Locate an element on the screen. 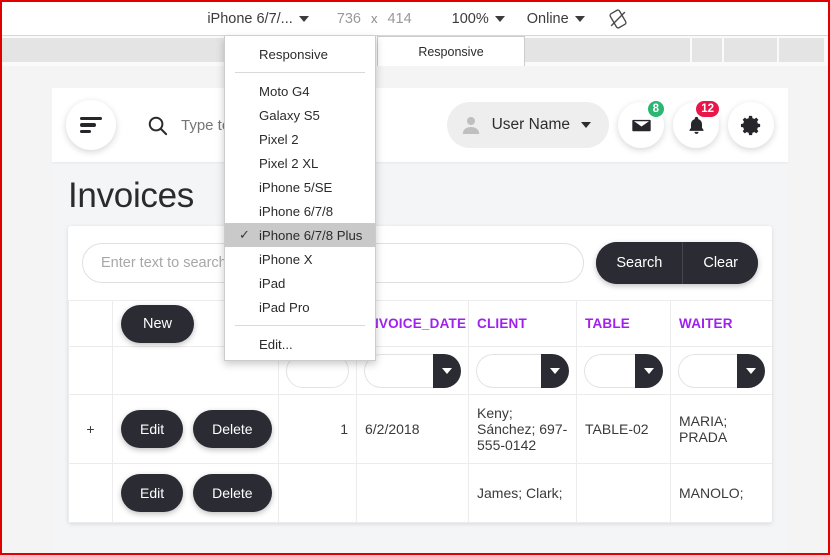  filter-text-client is located at coordinates (508, 370).